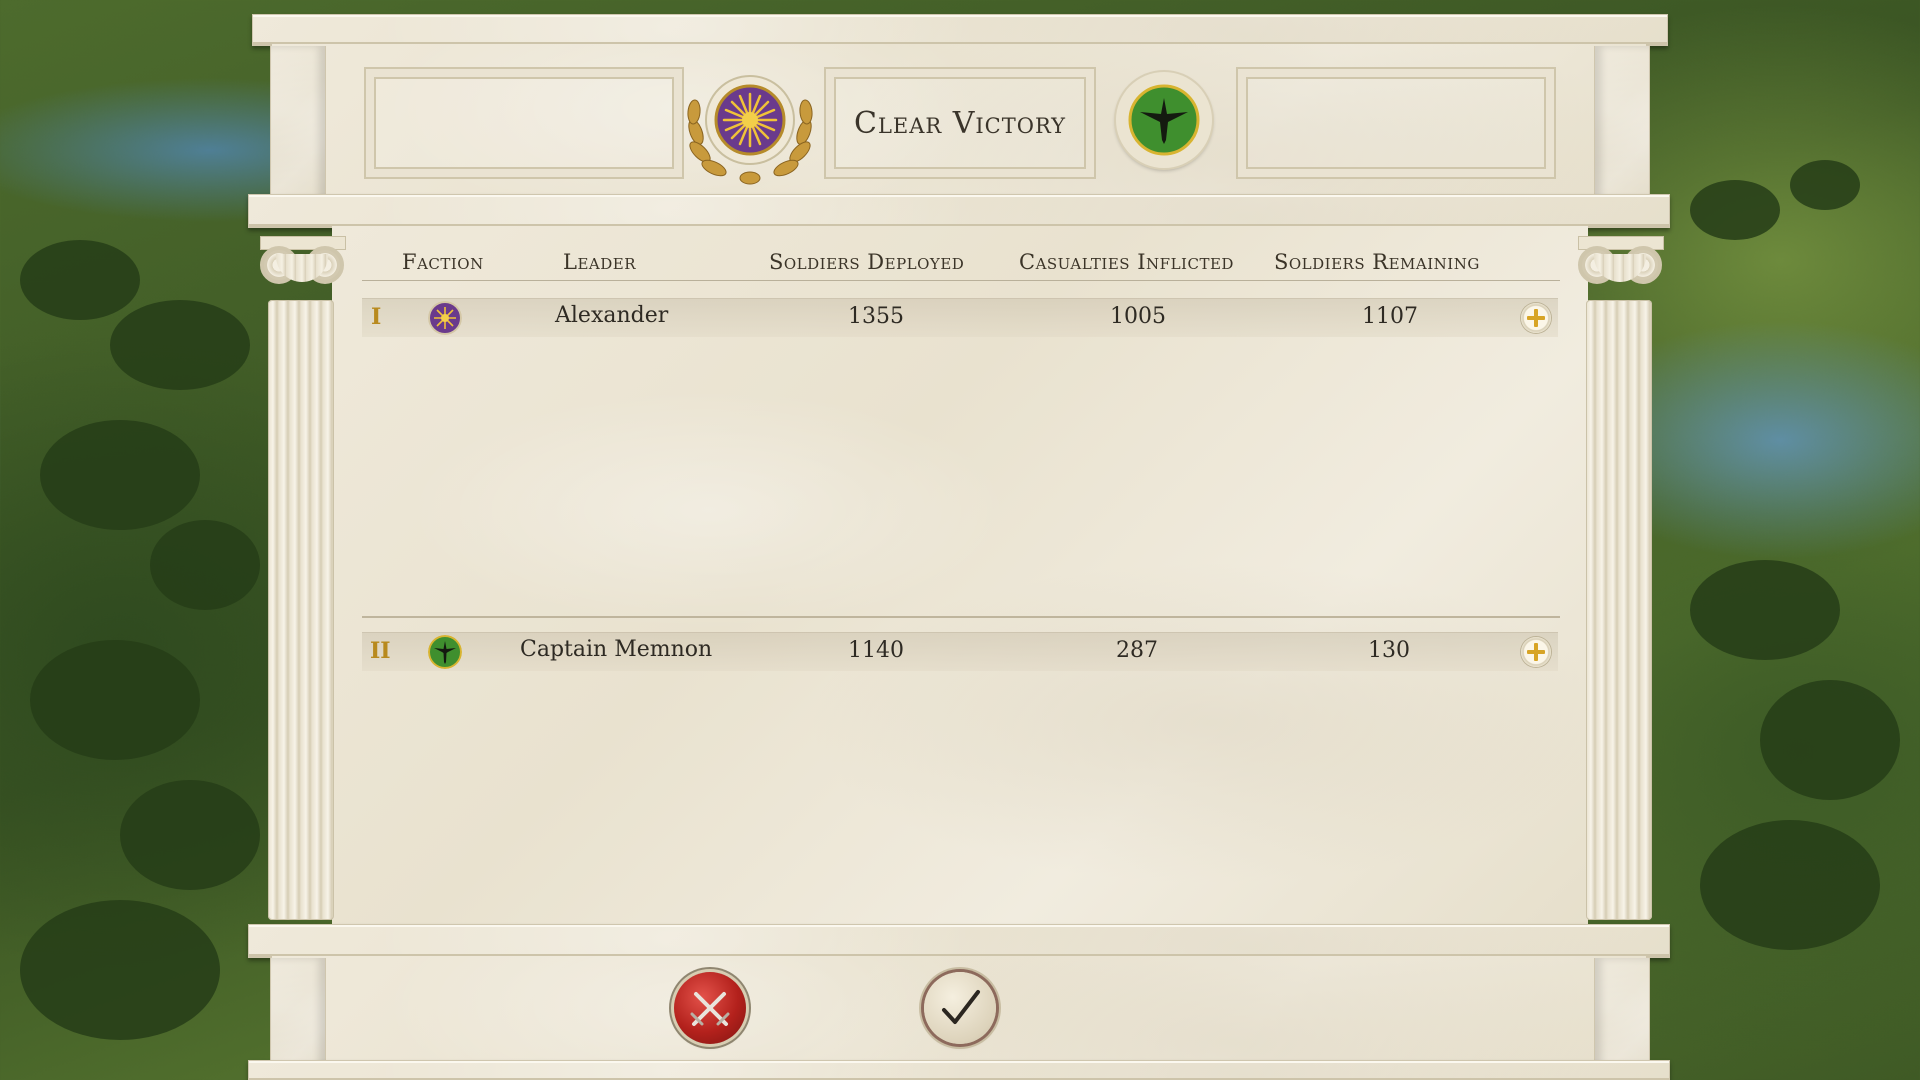 This screenshot has height=1080, width=1920. Describe the element at coordinates (301, 610) in the screenshot. I see `column-left` at that location.